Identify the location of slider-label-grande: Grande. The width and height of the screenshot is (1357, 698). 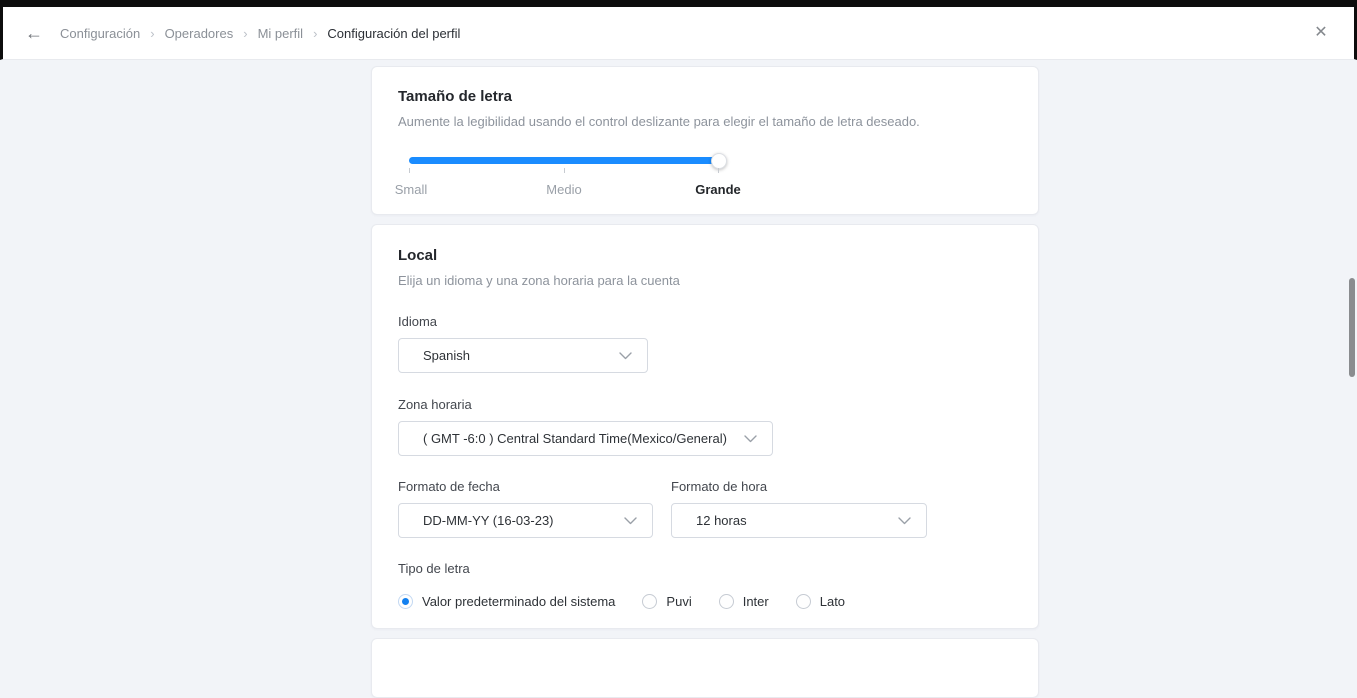
(718, 189).